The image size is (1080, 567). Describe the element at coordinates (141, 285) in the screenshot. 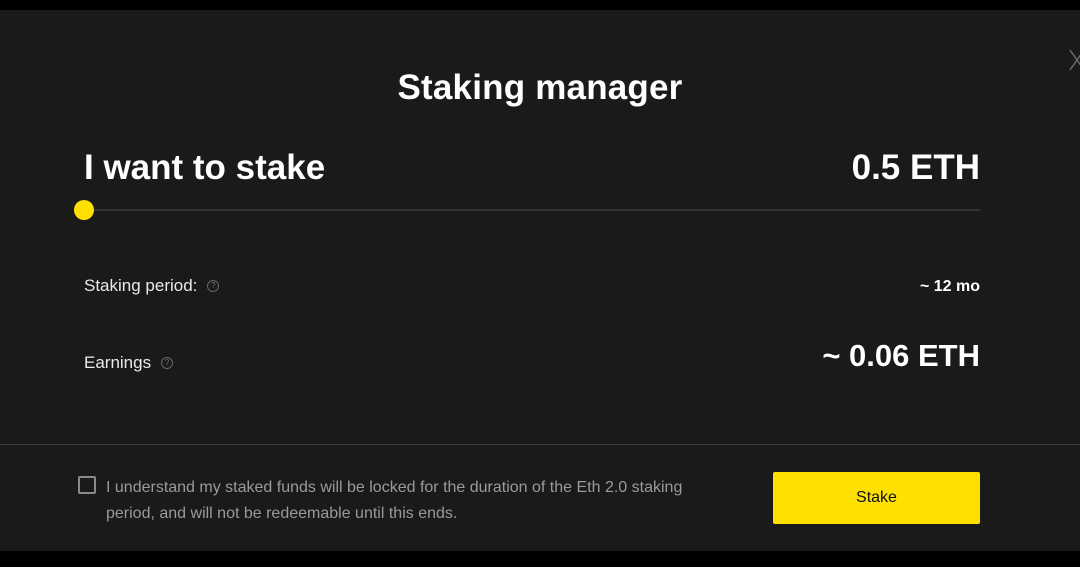

I see `staking-period-label: Staking period:` at that location.